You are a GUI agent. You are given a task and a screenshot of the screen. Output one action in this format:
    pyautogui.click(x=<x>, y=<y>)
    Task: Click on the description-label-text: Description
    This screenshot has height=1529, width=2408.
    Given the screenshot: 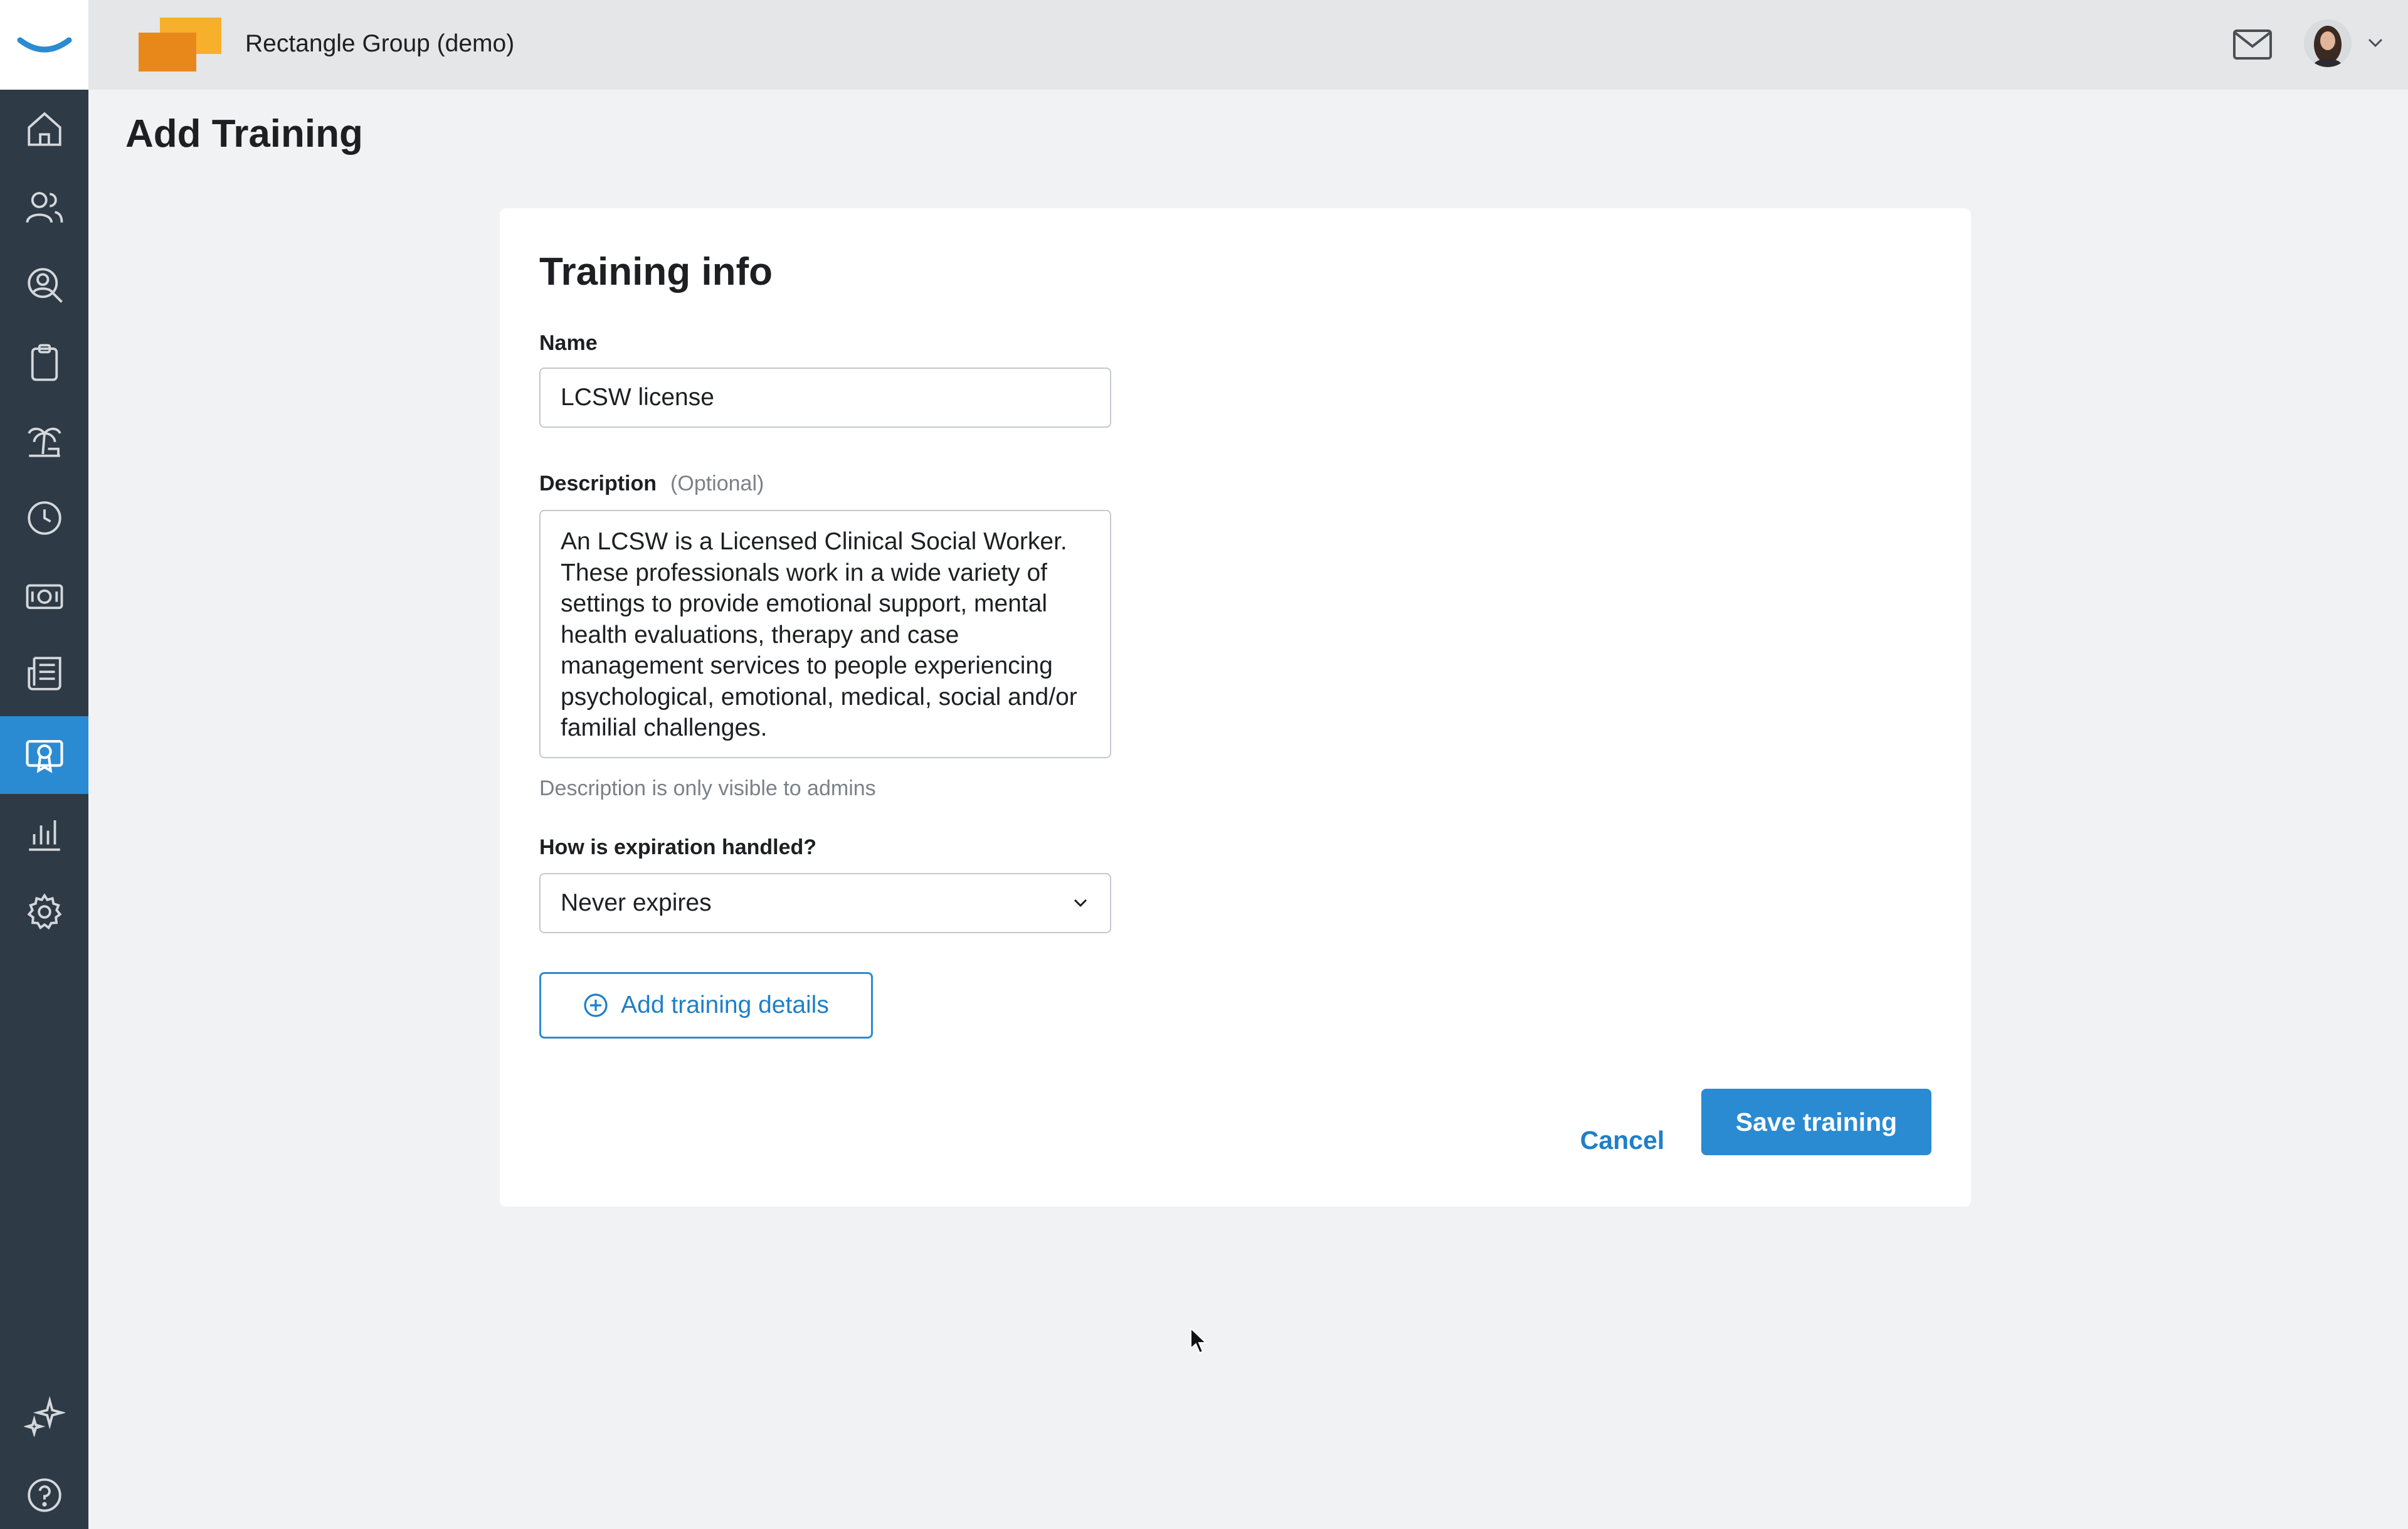 What is the action you would take?
    pyautogui.click(x=598, y=483)
    